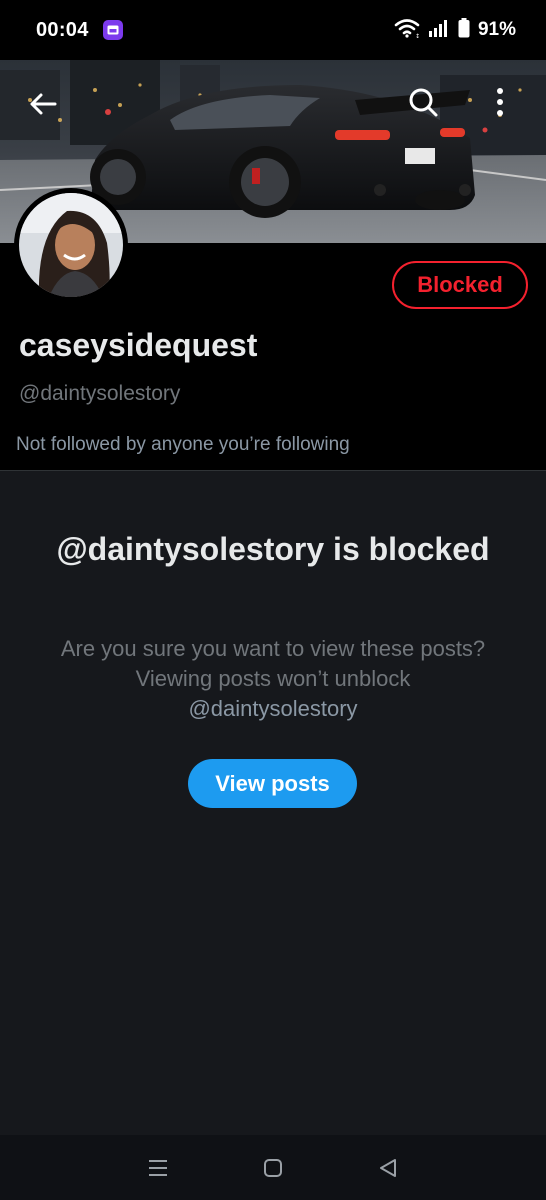 The image size is (546, 1200). I want to click on status-left: 00:04, so click(79, 30).